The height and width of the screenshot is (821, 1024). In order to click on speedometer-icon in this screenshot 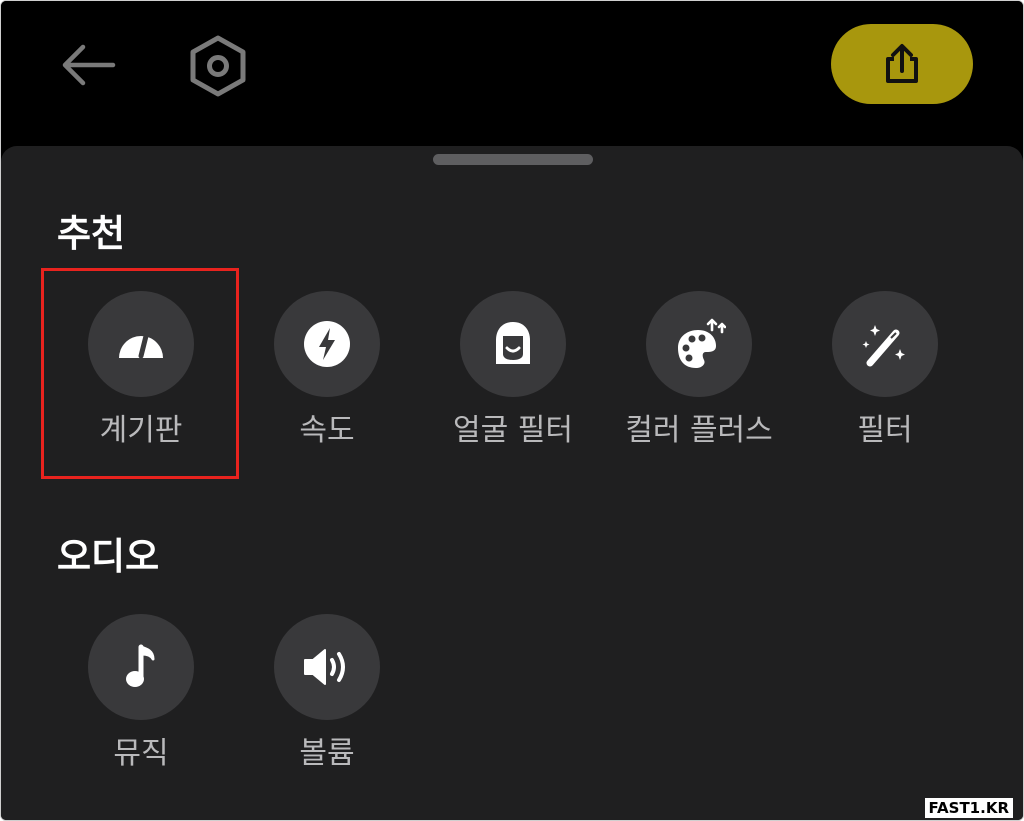, I will do `click(141, 346)`.